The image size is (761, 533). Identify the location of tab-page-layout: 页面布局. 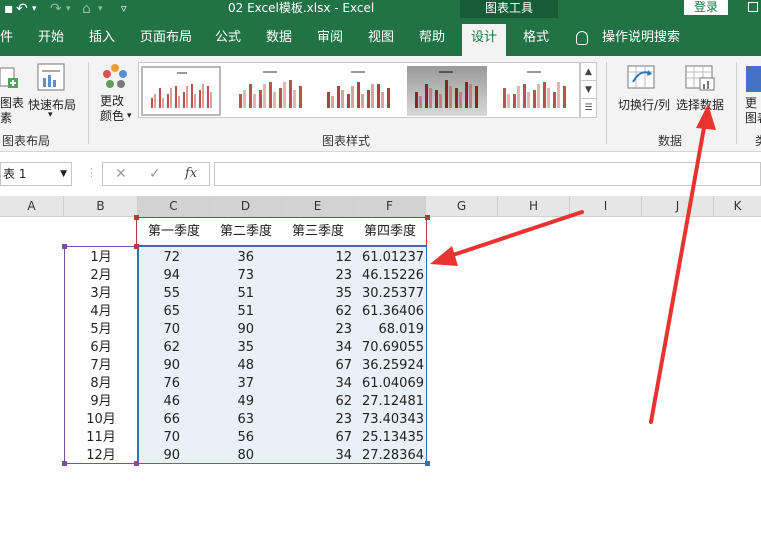
(166, 37).